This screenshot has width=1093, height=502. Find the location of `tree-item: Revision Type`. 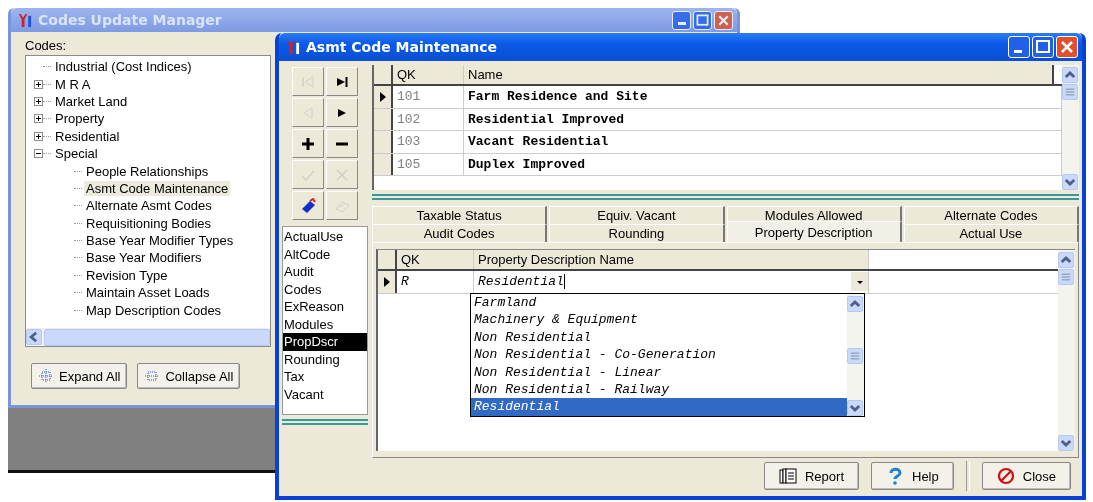

tree-item: Revision Type is located at coordinates (127, 275).